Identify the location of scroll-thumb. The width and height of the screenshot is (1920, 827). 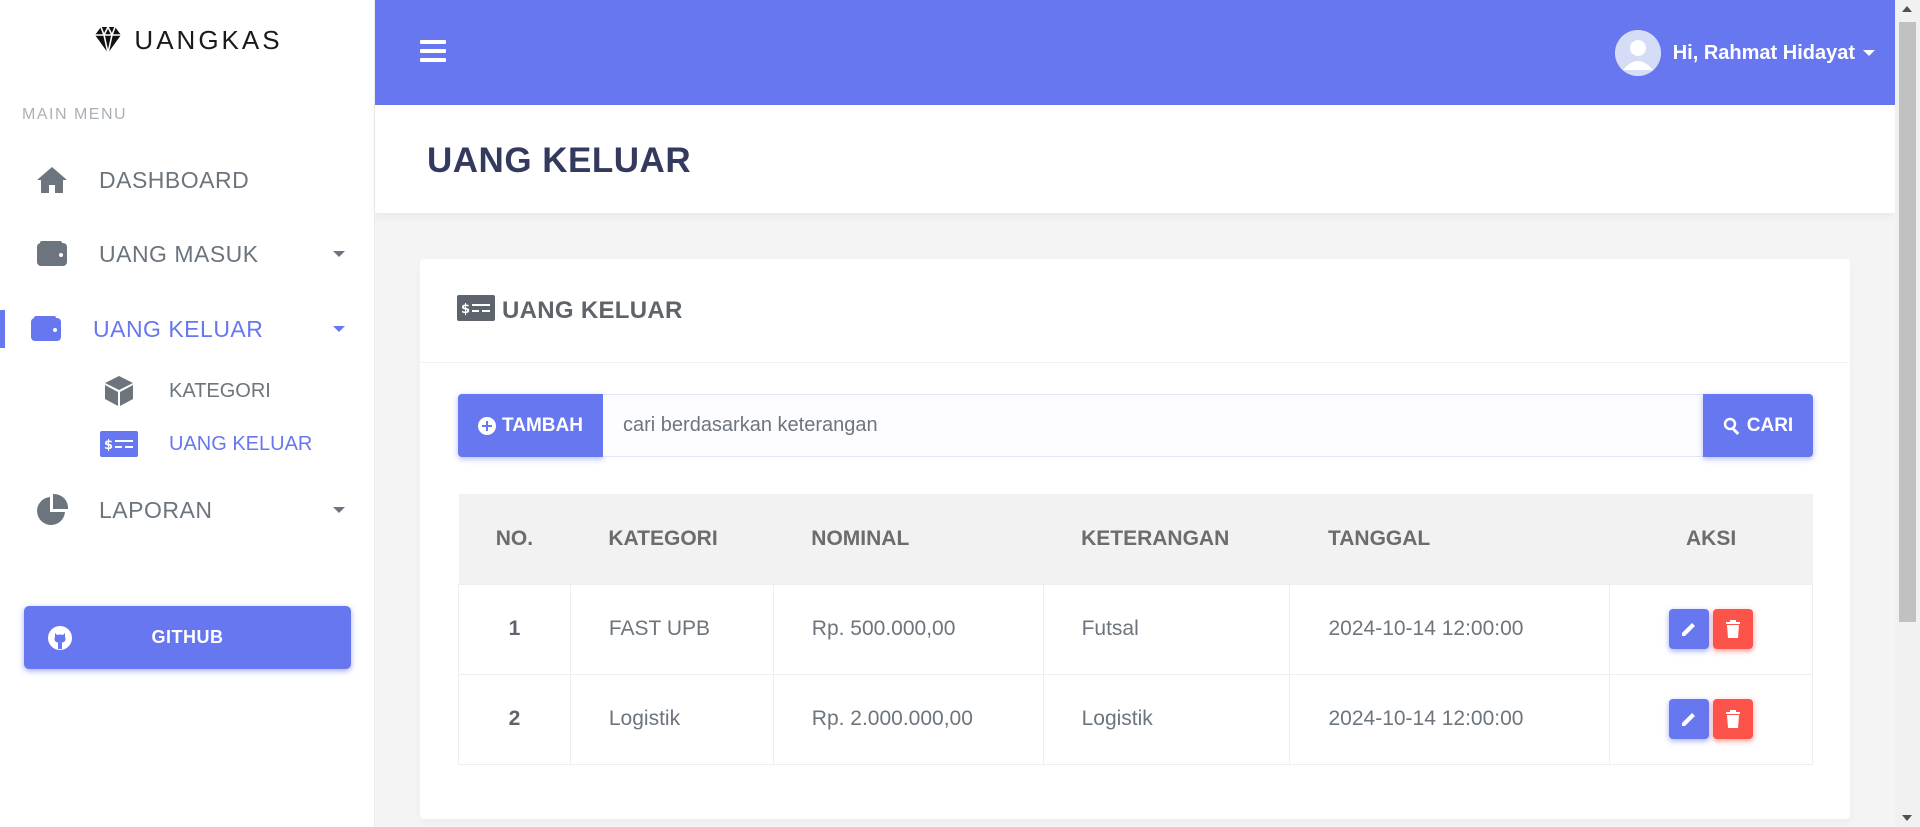
(1907, 322).